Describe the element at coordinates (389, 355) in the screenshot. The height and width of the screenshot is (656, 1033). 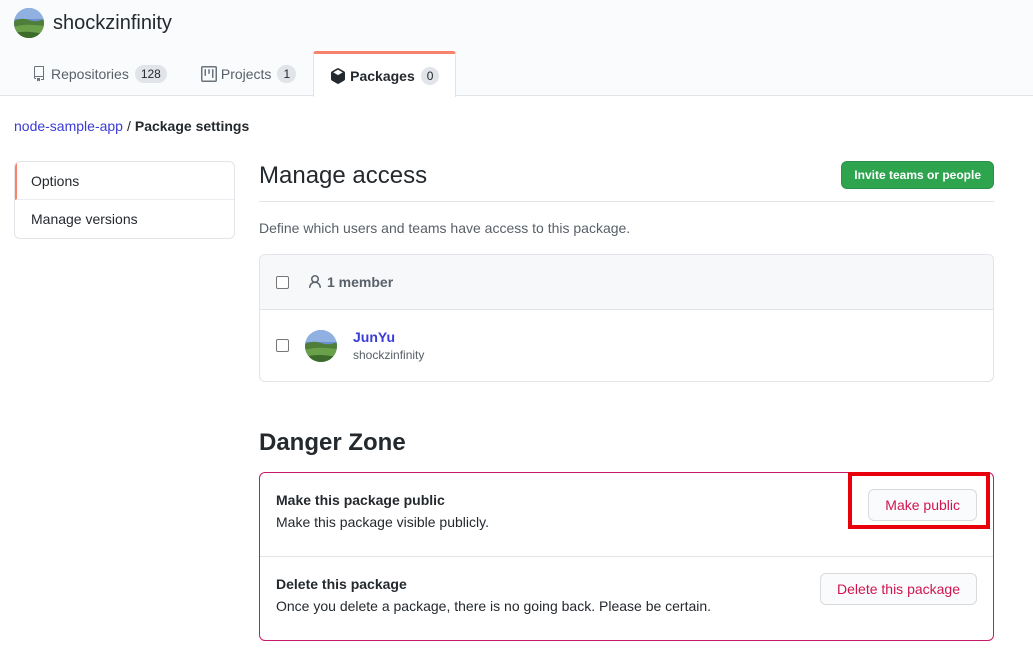
I see `member-login: shockzinfinity` at that location.